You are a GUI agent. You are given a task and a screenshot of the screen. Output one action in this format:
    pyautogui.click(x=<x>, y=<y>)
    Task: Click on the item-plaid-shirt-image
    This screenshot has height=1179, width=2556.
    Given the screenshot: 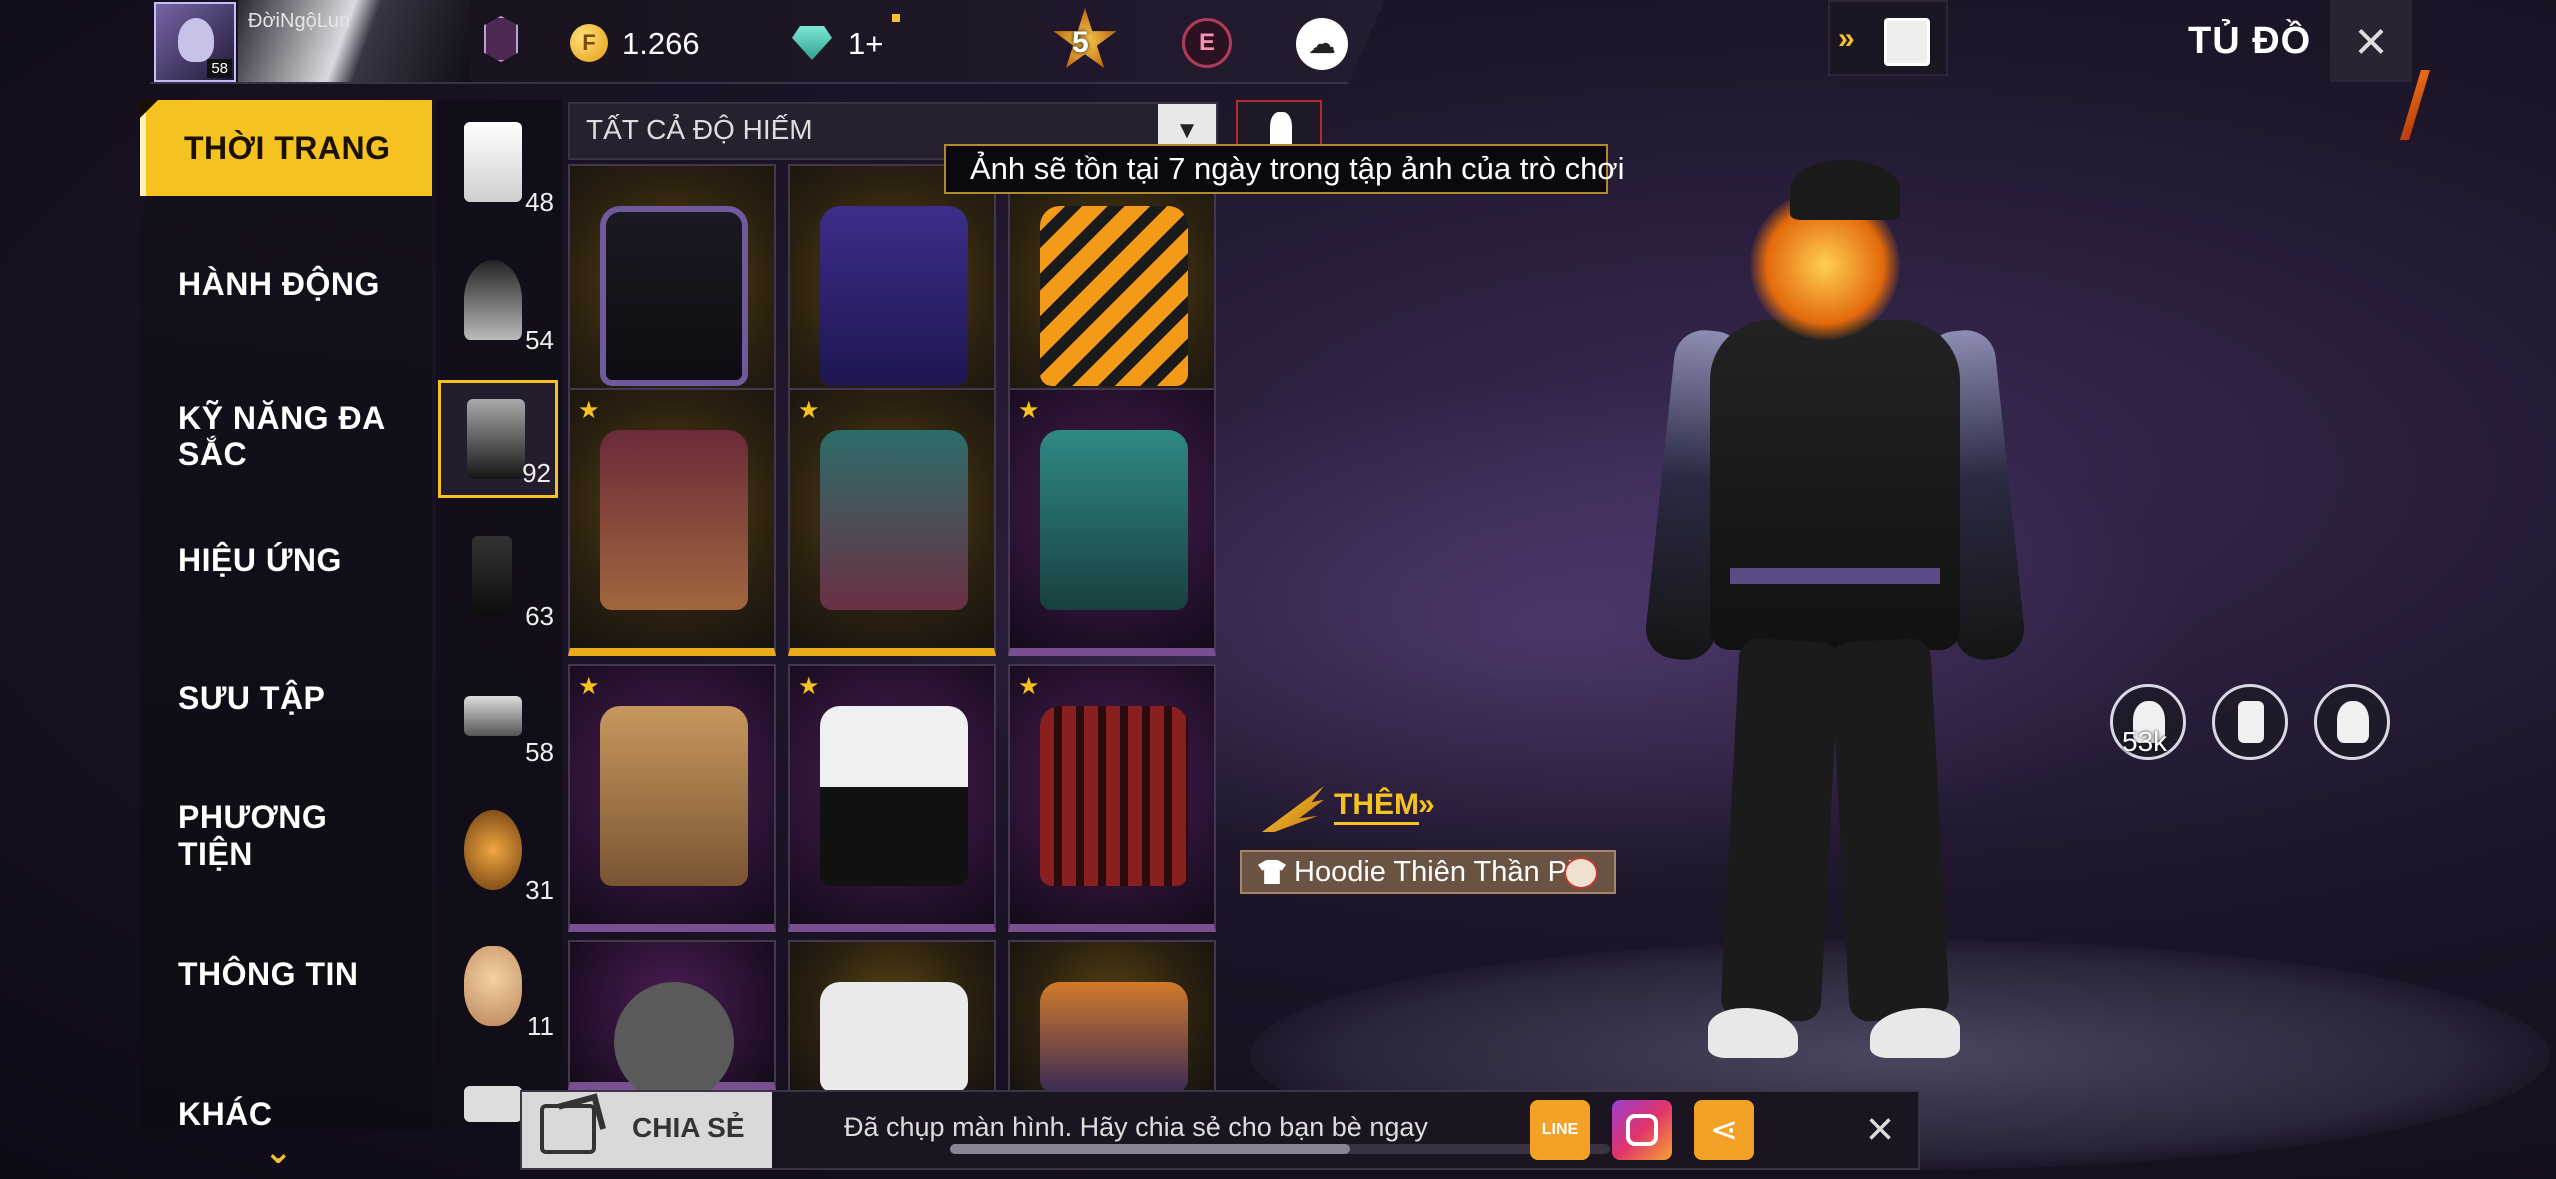 What is the action you would take?
    pyautogui.click(x=1114, y=796)
    